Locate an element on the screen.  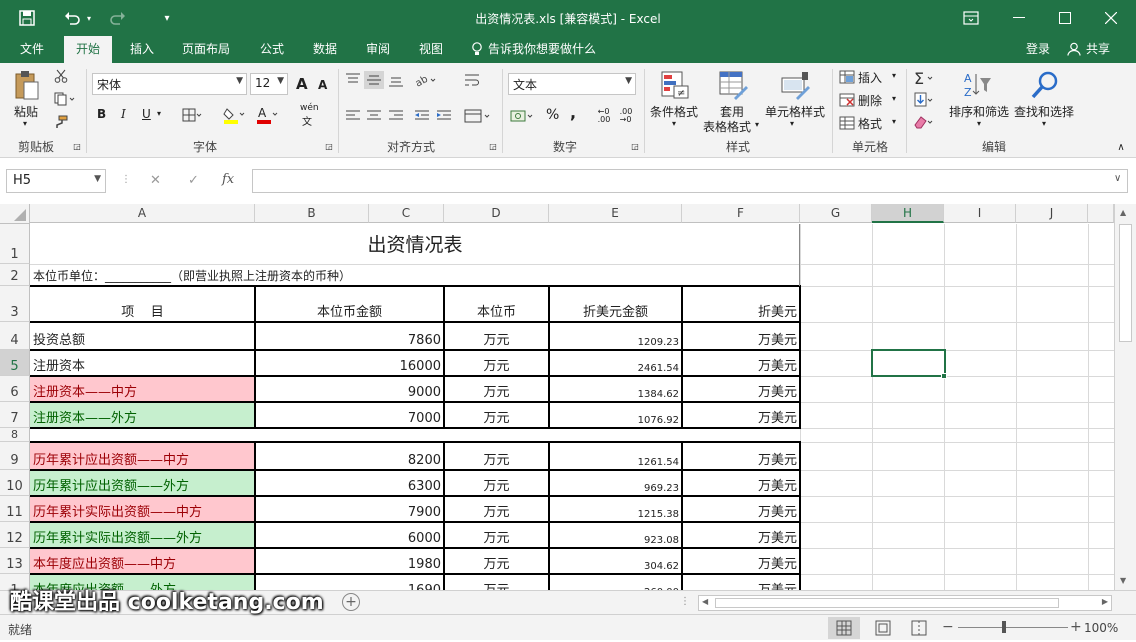
scroll-down-icon: ▼ is located at coordinates (1123, 580).